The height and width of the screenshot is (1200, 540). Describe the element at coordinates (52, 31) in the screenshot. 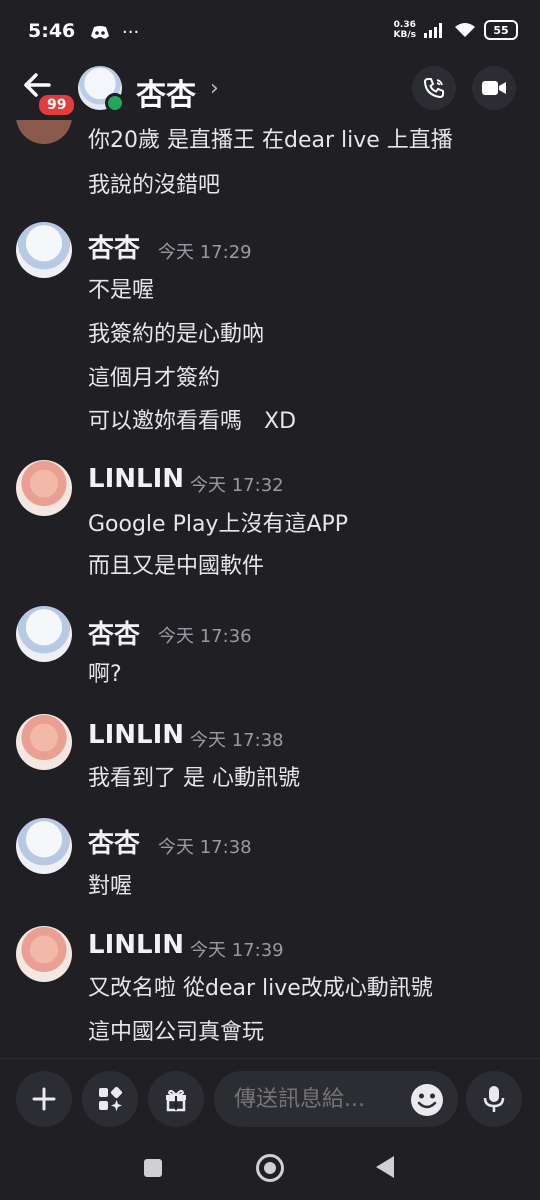

I see `clock: 5:46` at that location.